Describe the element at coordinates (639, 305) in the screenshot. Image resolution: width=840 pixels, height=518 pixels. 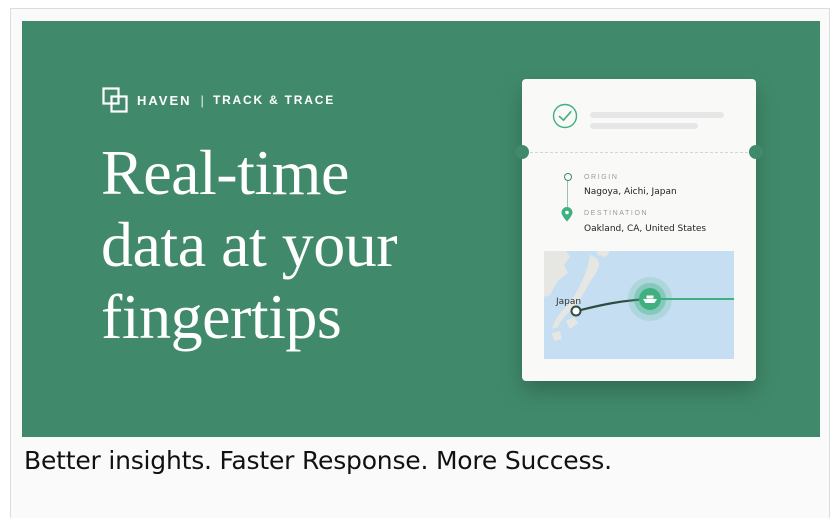
I see `route-map: Japan` at that location.